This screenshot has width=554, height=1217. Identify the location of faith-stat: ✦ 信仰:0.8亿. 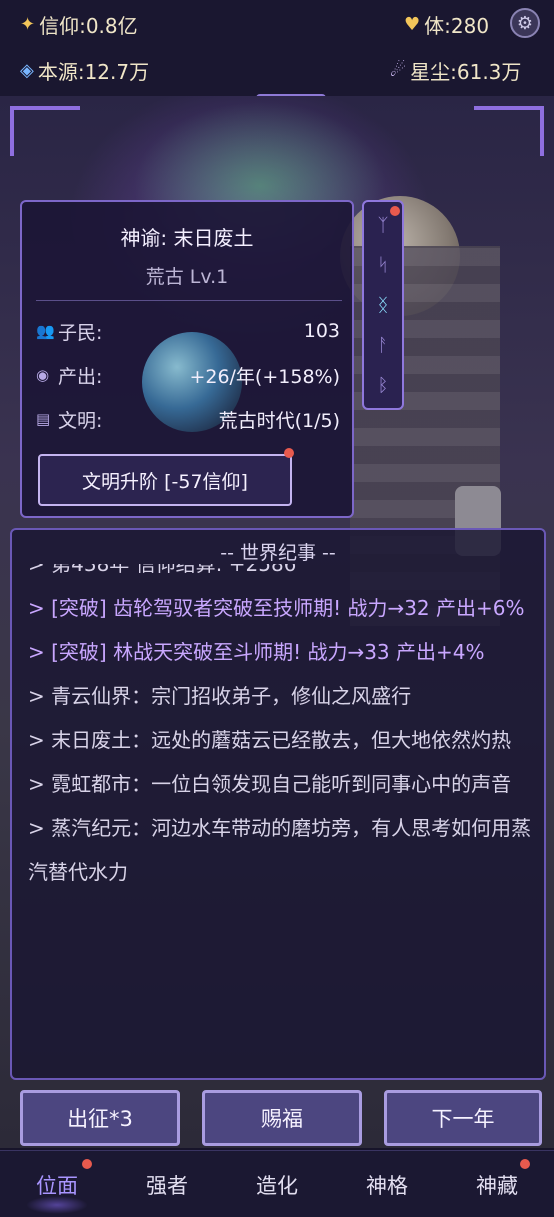
(79, 24).